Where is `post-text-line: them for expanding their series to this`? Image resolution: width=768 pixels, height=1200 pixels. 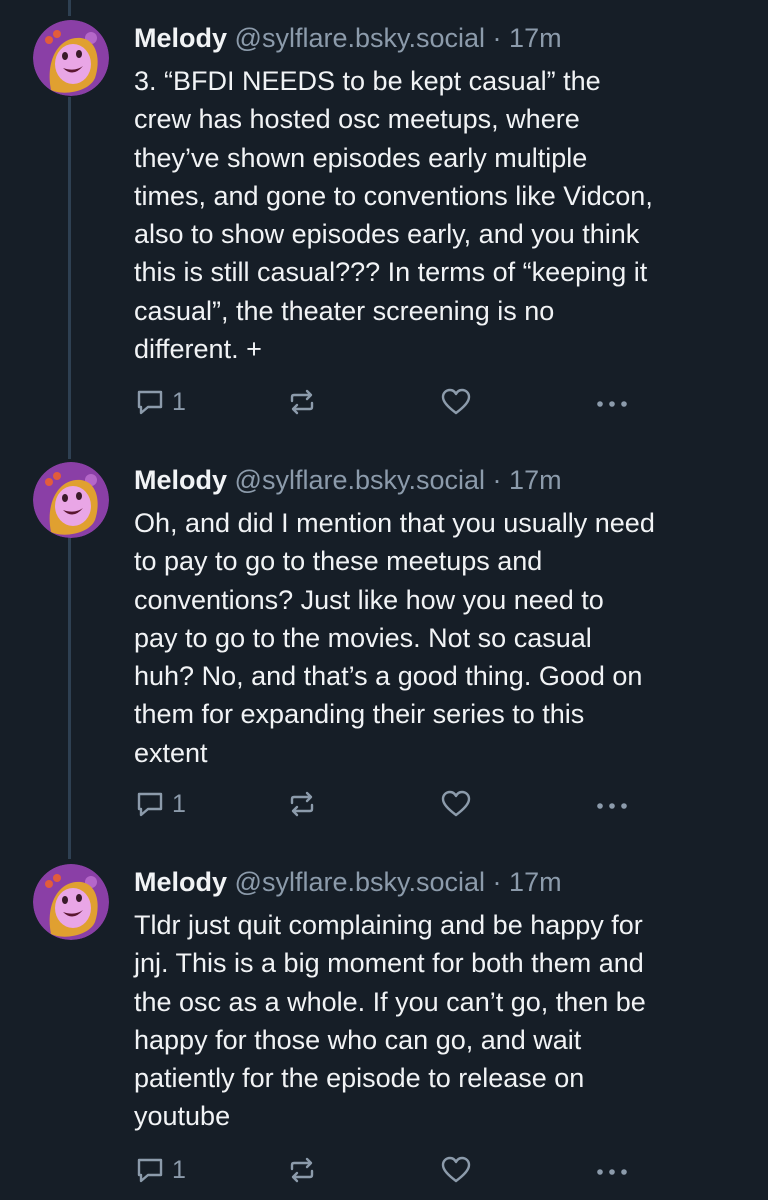 post-text-line: them for expanding their series to this is located at coordinates (359, 714).